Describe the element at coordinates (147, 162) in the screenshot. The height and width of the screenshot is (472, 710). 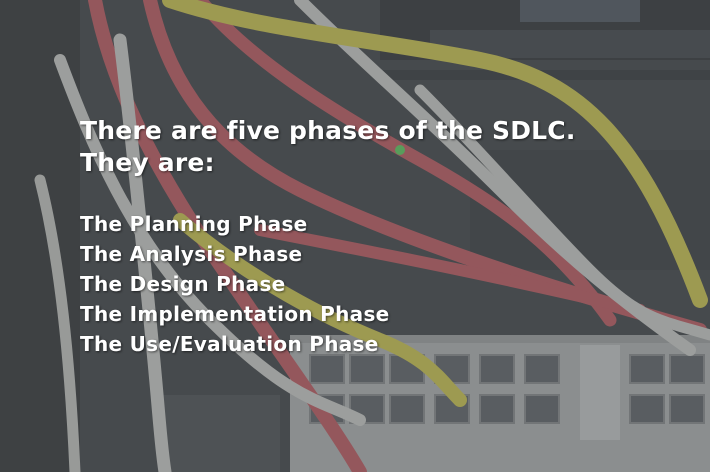
I see `heading-line-2: They are:` at that location.